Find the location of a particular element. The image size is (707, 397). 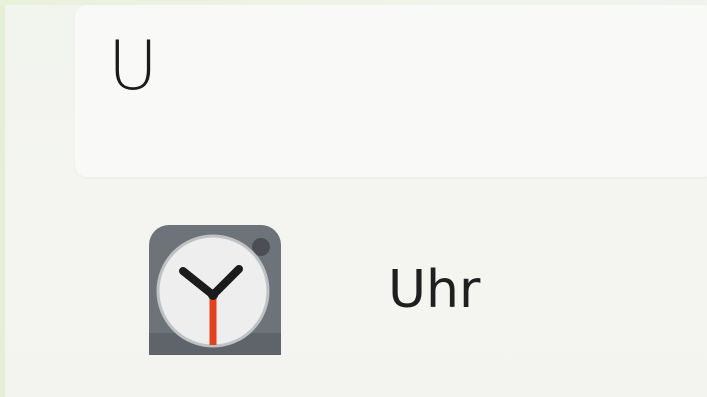

search-query-text: U is located at coordinates (133, 67).